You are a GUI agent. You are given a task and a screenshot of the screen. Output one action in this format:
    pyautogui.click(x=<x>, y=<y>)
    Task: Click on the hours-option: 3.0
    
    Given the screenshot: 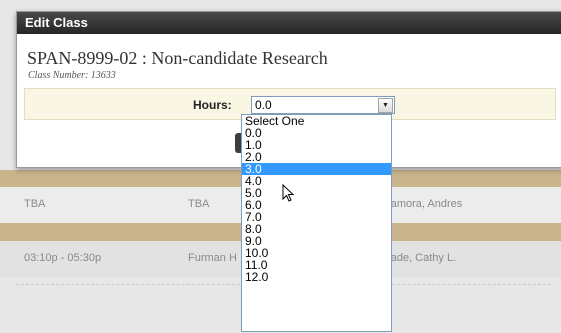 What is the action you would take?
    pyautogui.click(x=316, y=169)
    